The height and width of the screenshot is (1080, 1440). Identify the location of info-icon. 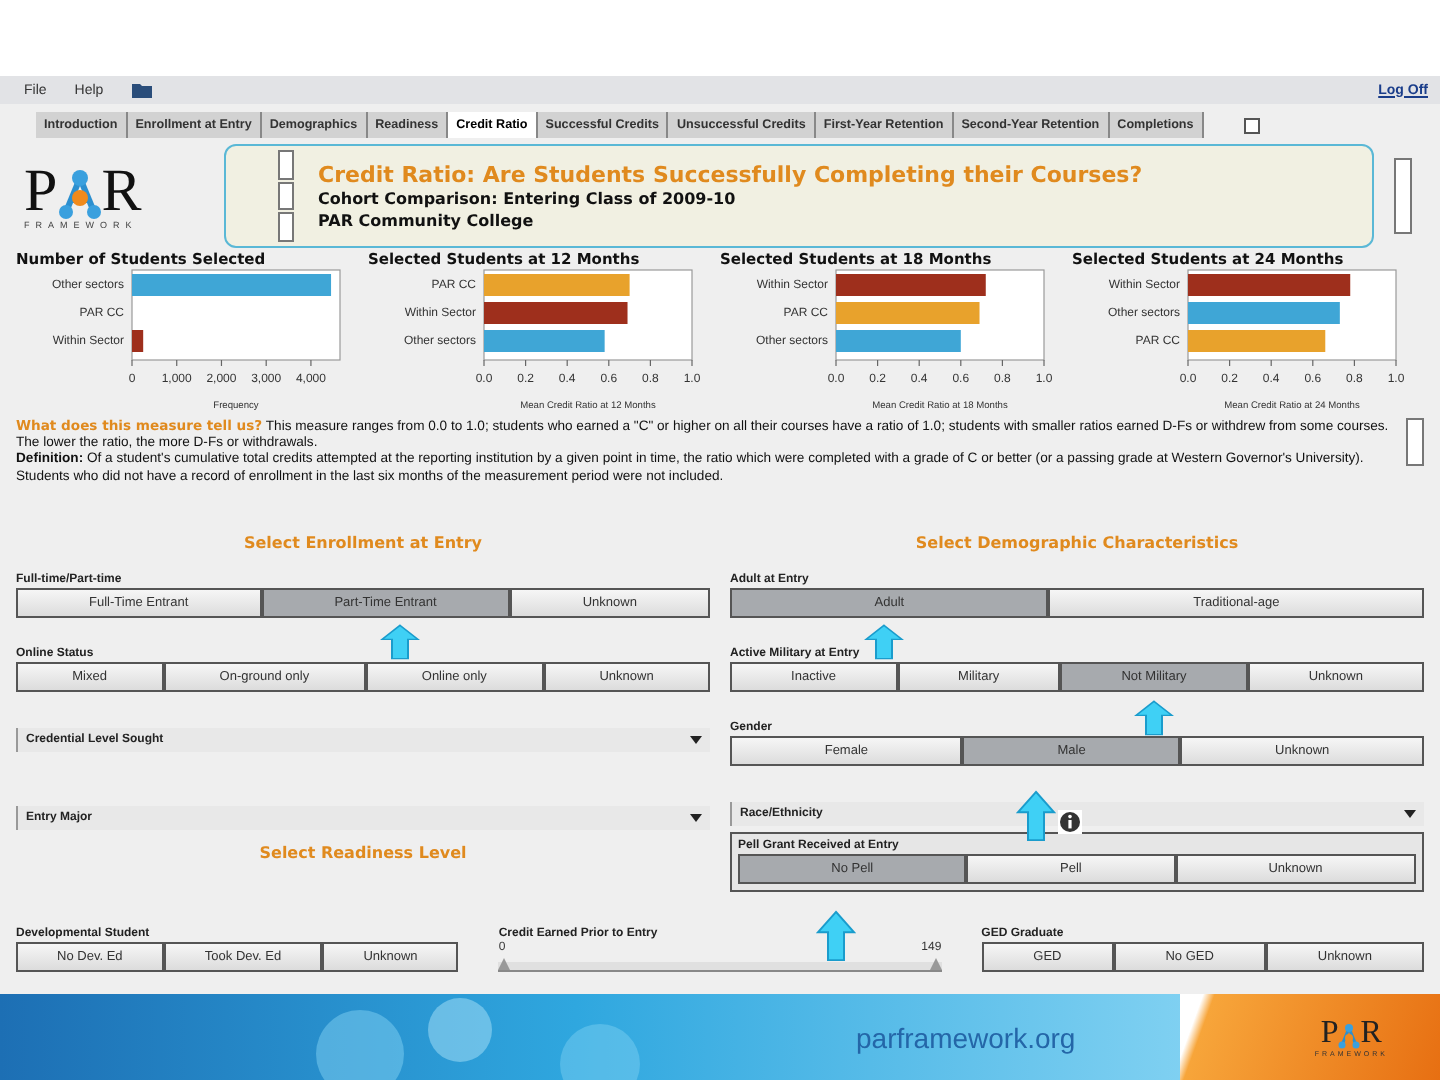
(1070, 822).